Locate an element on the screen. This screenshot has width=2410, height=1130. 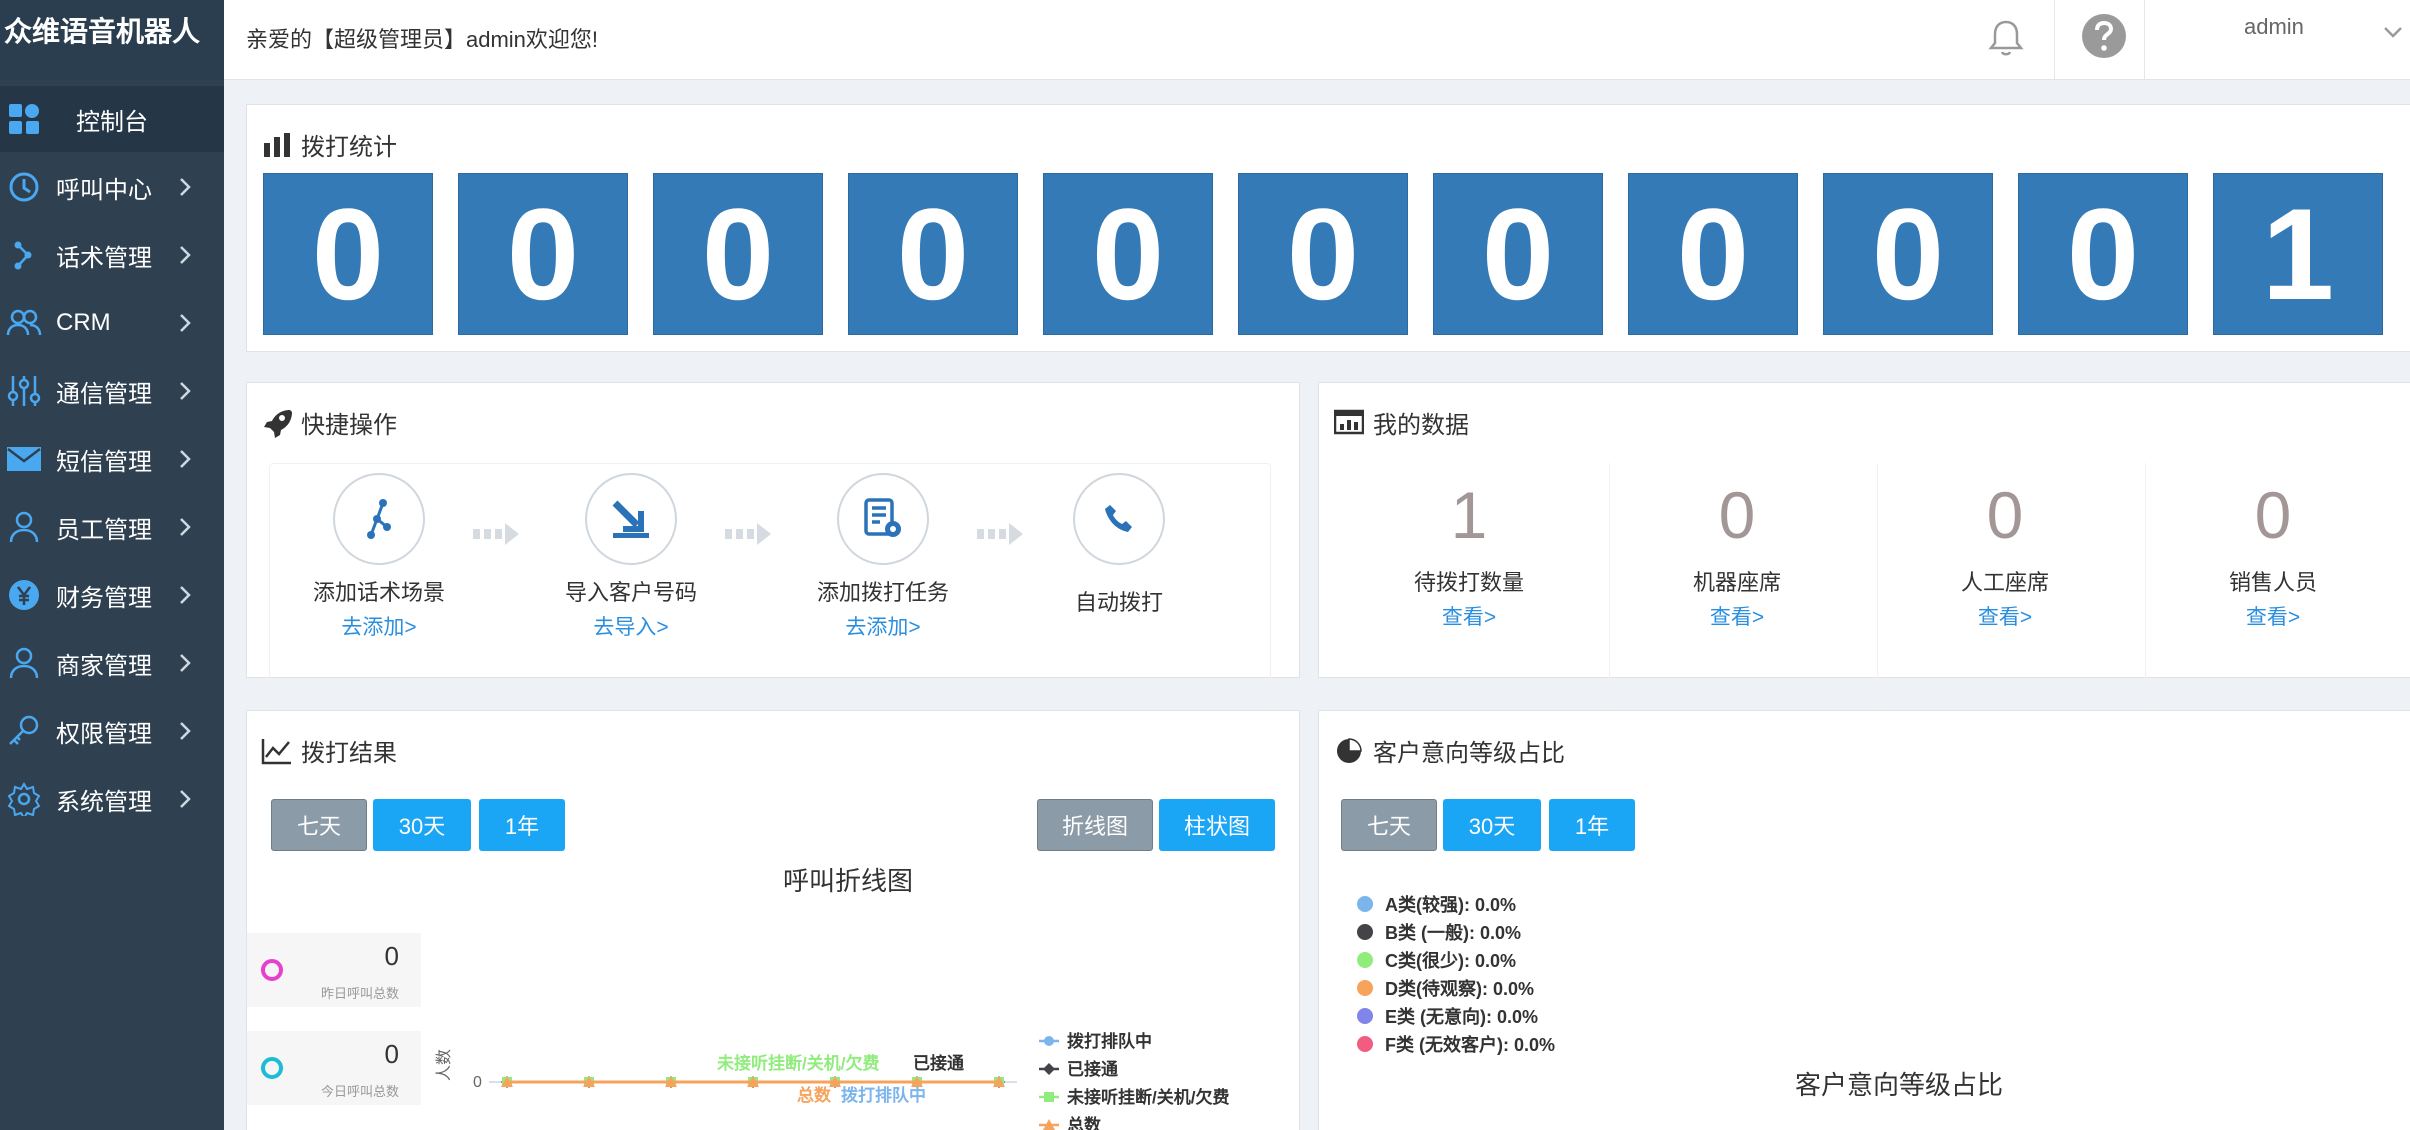
legend-item: D类(待观察): 0.0% is located at coordinates (1445, 988).